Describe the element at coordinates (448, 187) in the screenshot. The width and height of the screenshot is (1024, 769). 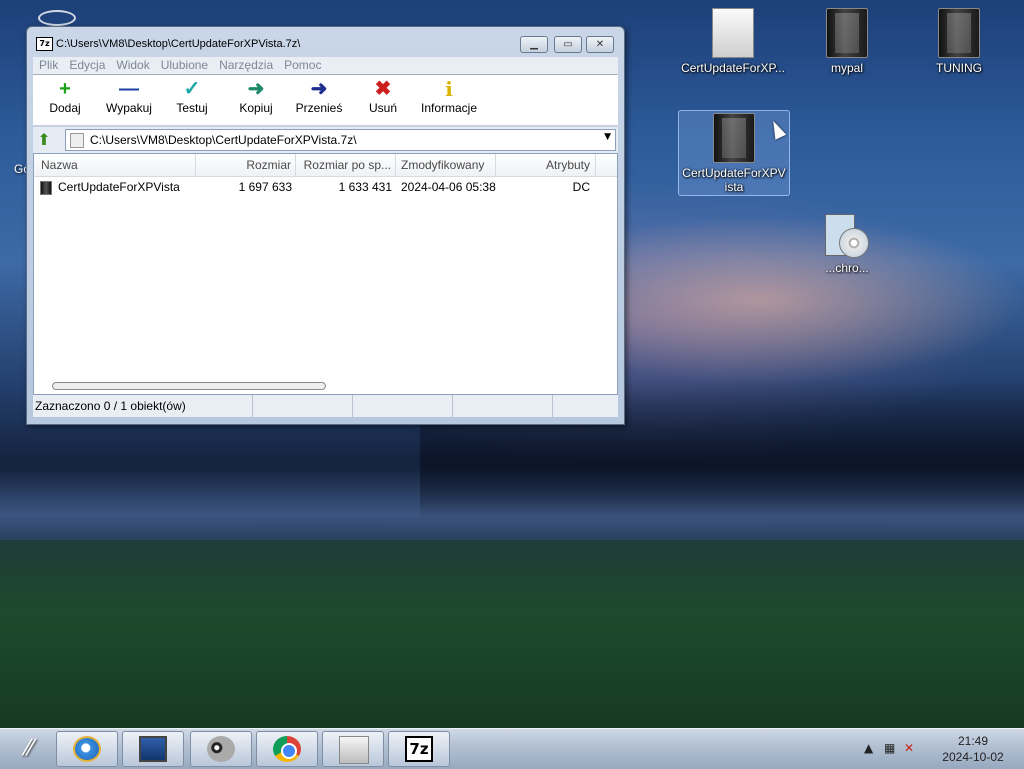
I see `cell-modified: 2024-04-06 05:38` at that location.